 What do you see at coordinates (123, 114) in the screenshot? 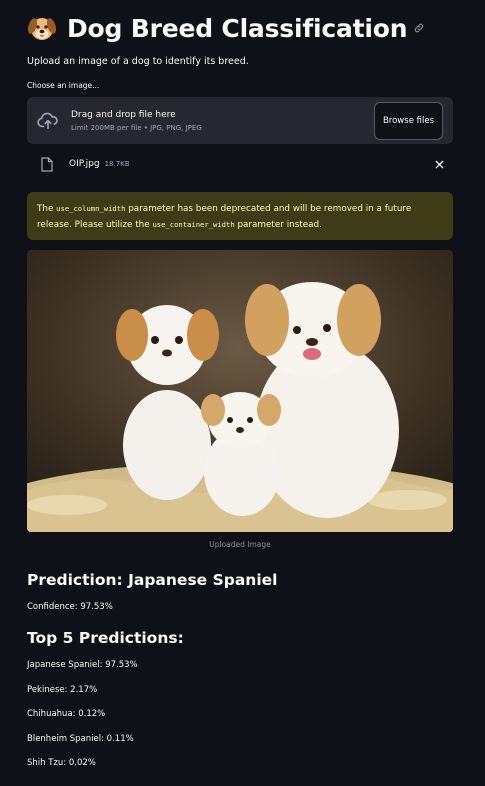
I see `dropzone-instruction: Drag and drop file here` at bounding box center [123, 114].